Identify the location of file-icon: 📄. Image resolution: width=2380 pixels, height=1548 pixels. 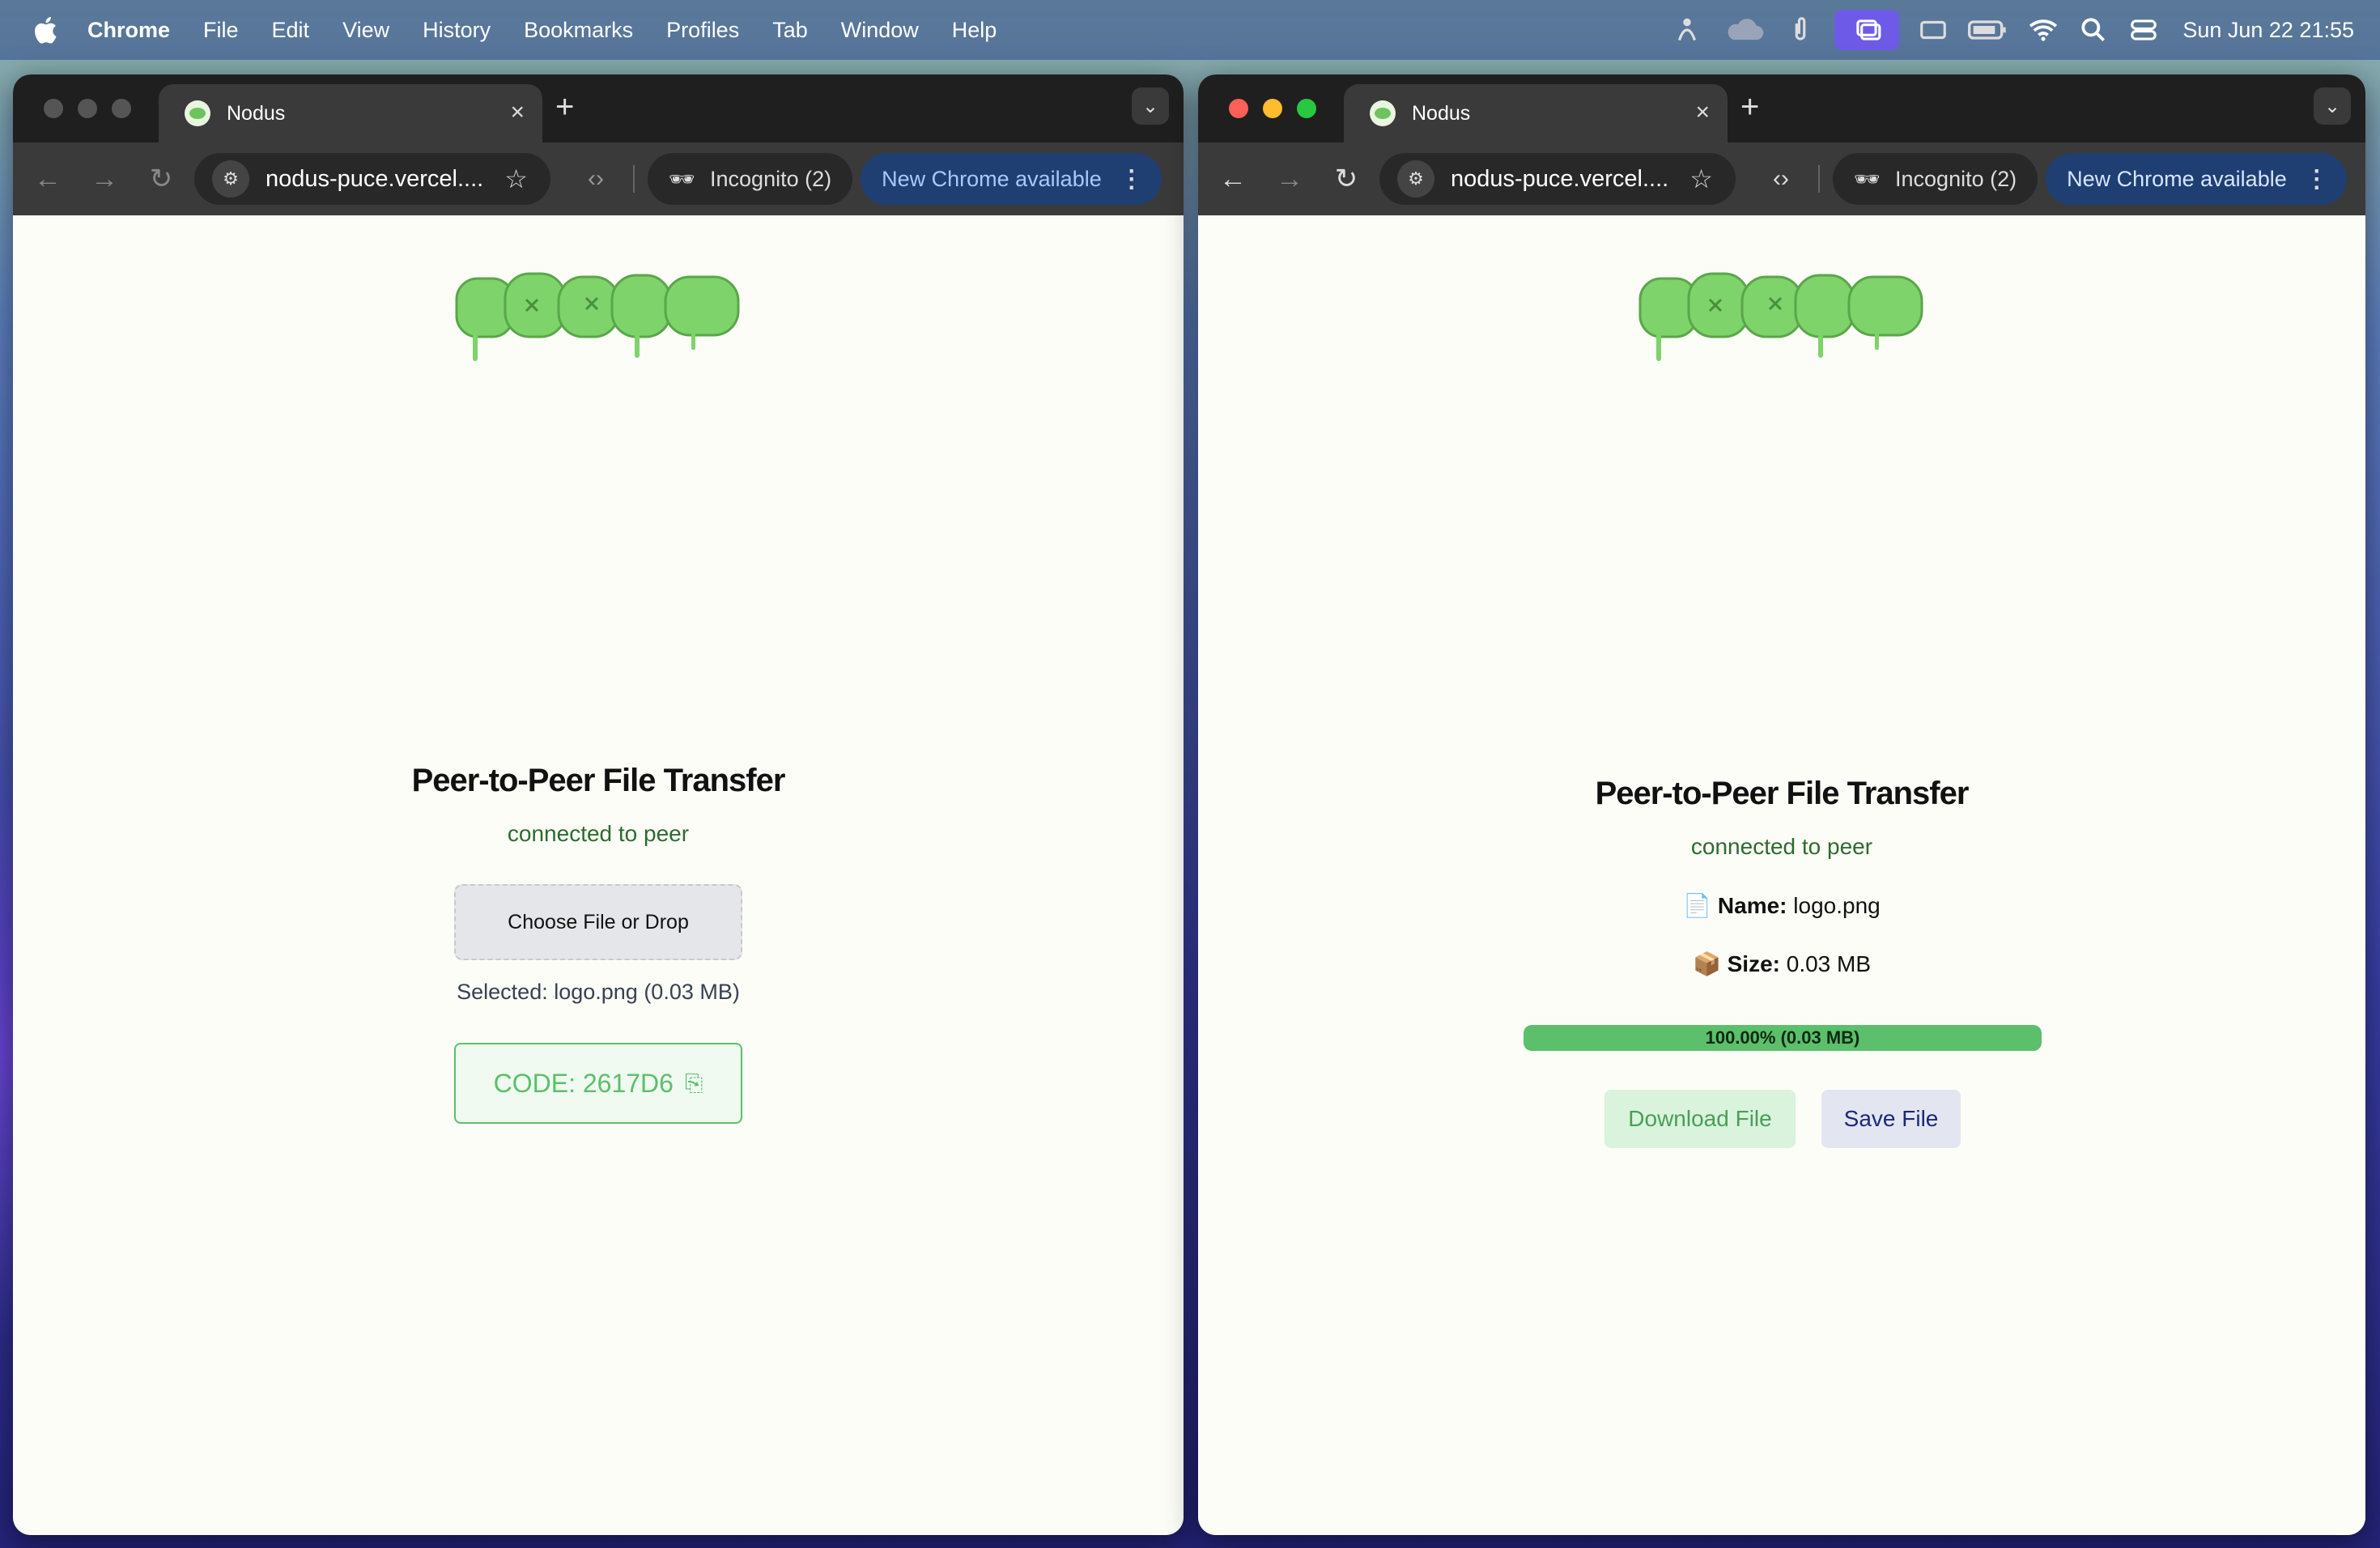
(1697, 906).